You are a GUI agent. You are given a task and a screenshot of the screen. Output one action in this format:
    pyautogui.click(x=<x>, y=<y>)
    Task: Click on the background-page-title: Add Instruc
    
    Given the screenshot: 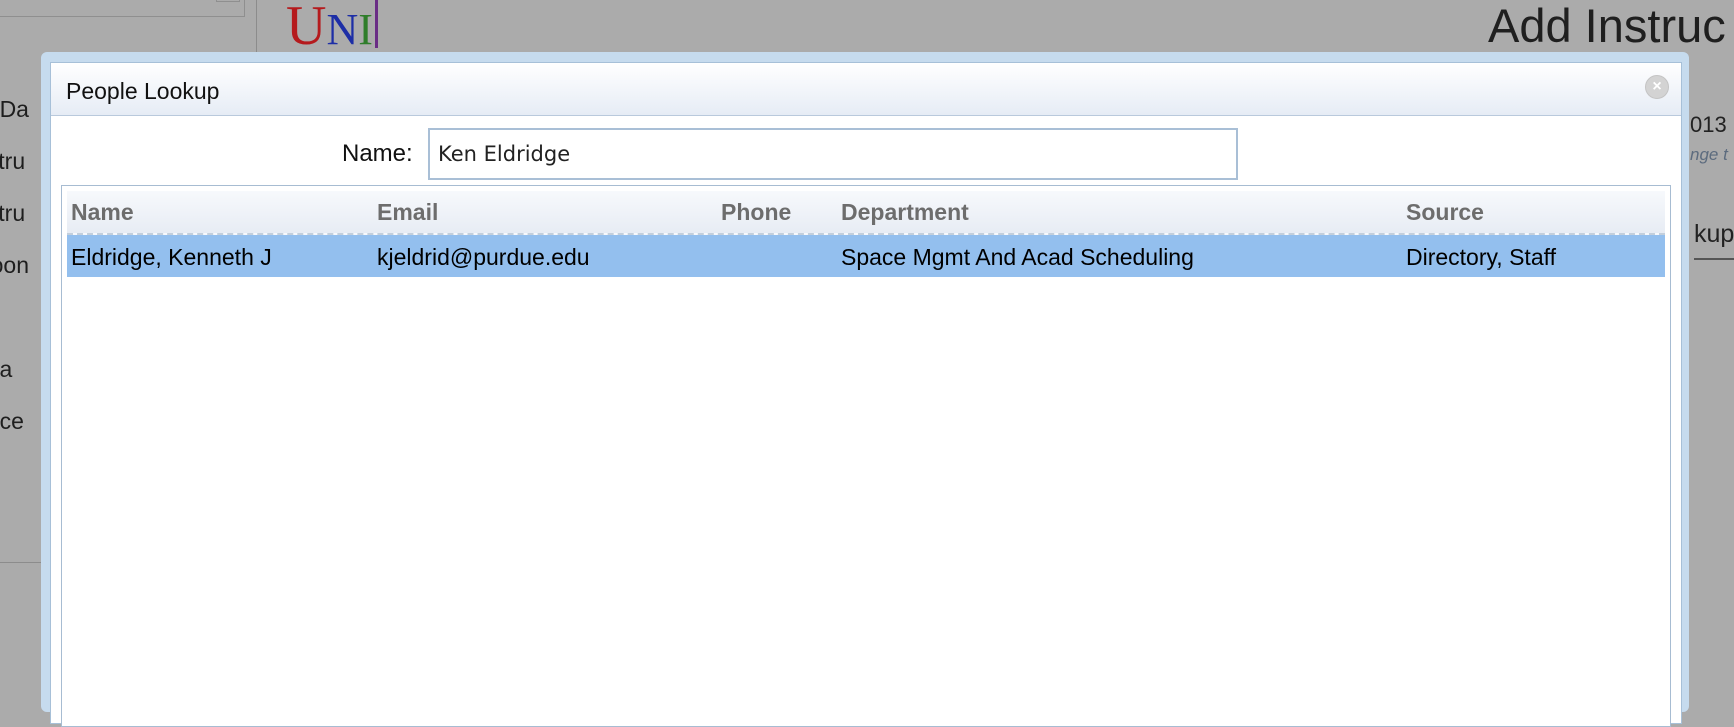 What is the action you would take?
    pyautogui.click(x=1607, y=26)
    